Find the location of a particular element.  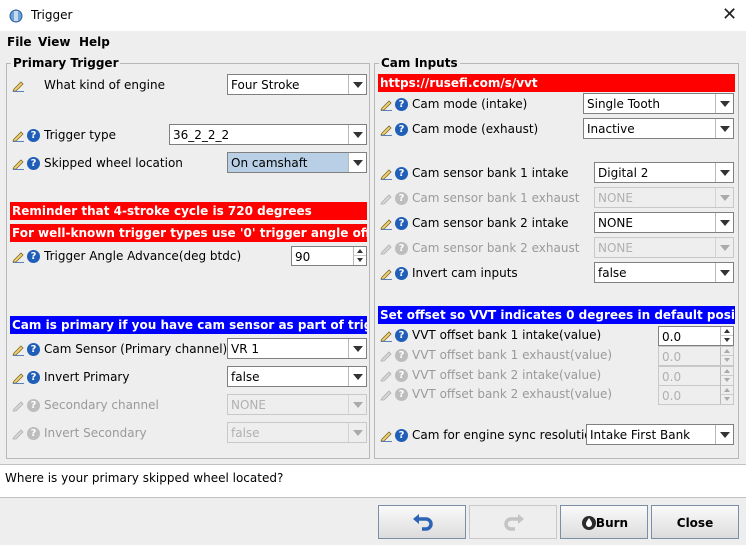

close-label: Close is located at coordinates (695, 523).